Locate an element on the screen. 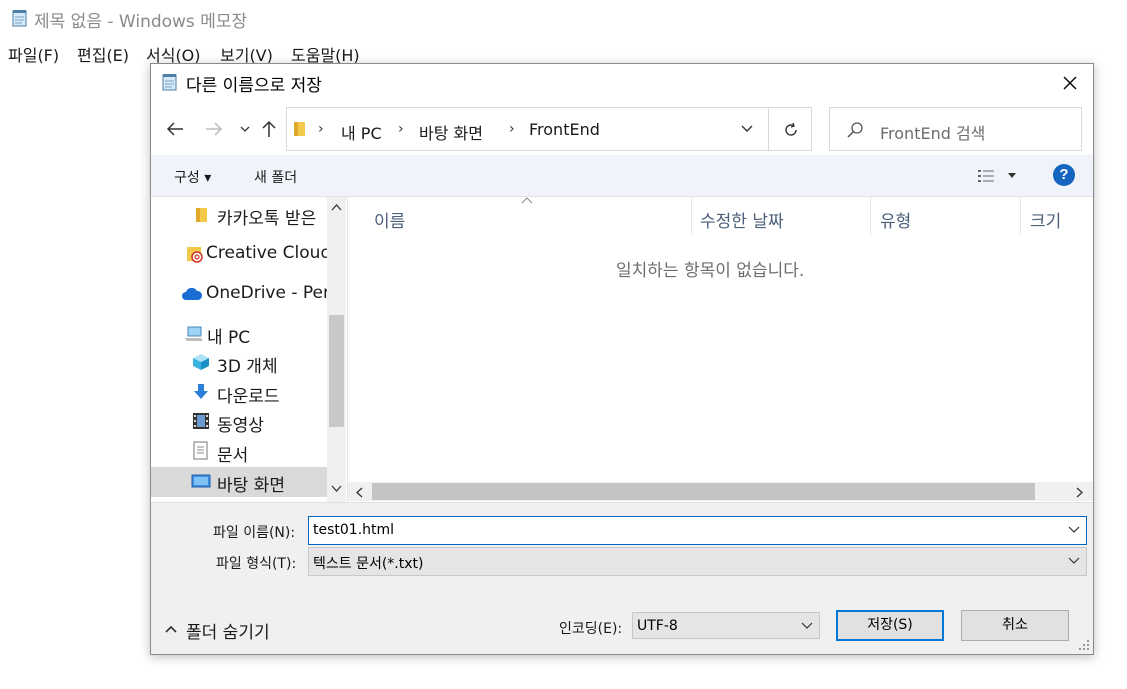 This screenshot has height=689, width=1127. breadcrumb-frontend: FrontEnd is located at coordinates (564, 129).